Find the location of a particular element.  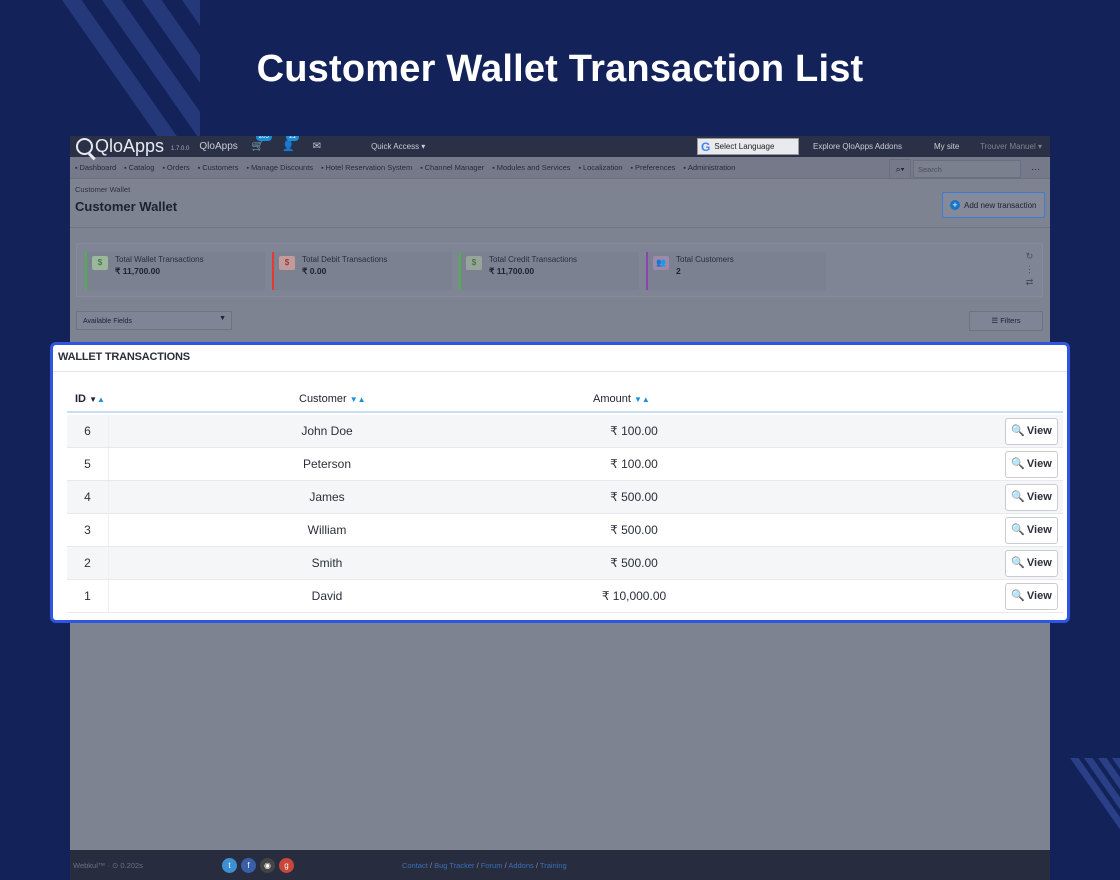

menu-item-customers: Customers is located at coordinates (218, 167).